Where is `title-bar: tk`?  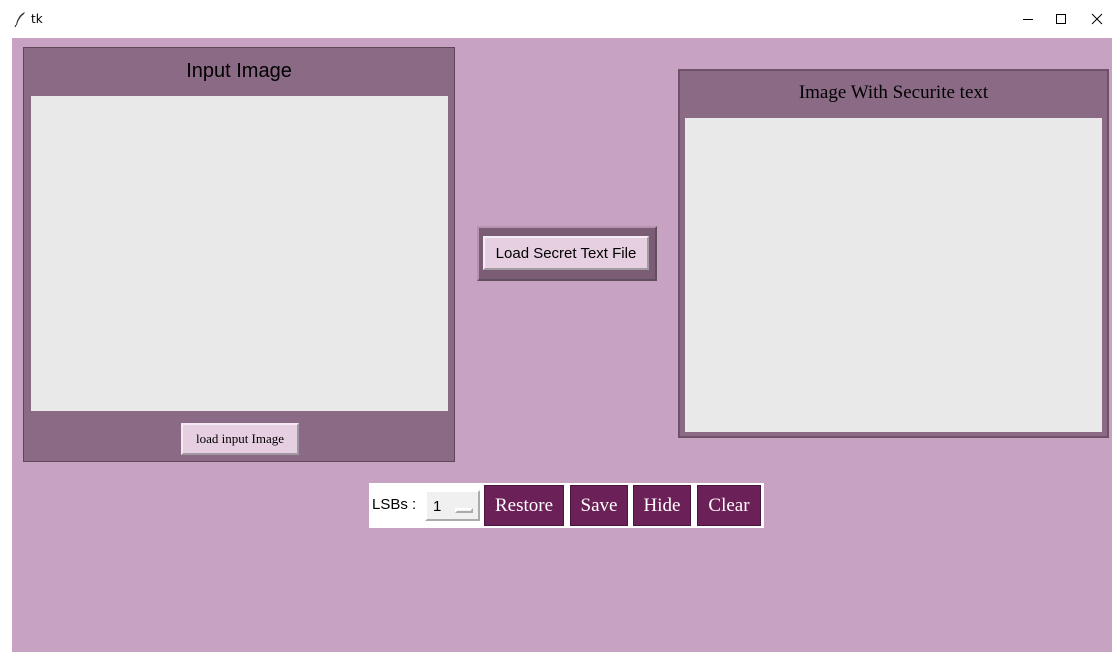 title-bar: tk is located at coordinates (557, 19).